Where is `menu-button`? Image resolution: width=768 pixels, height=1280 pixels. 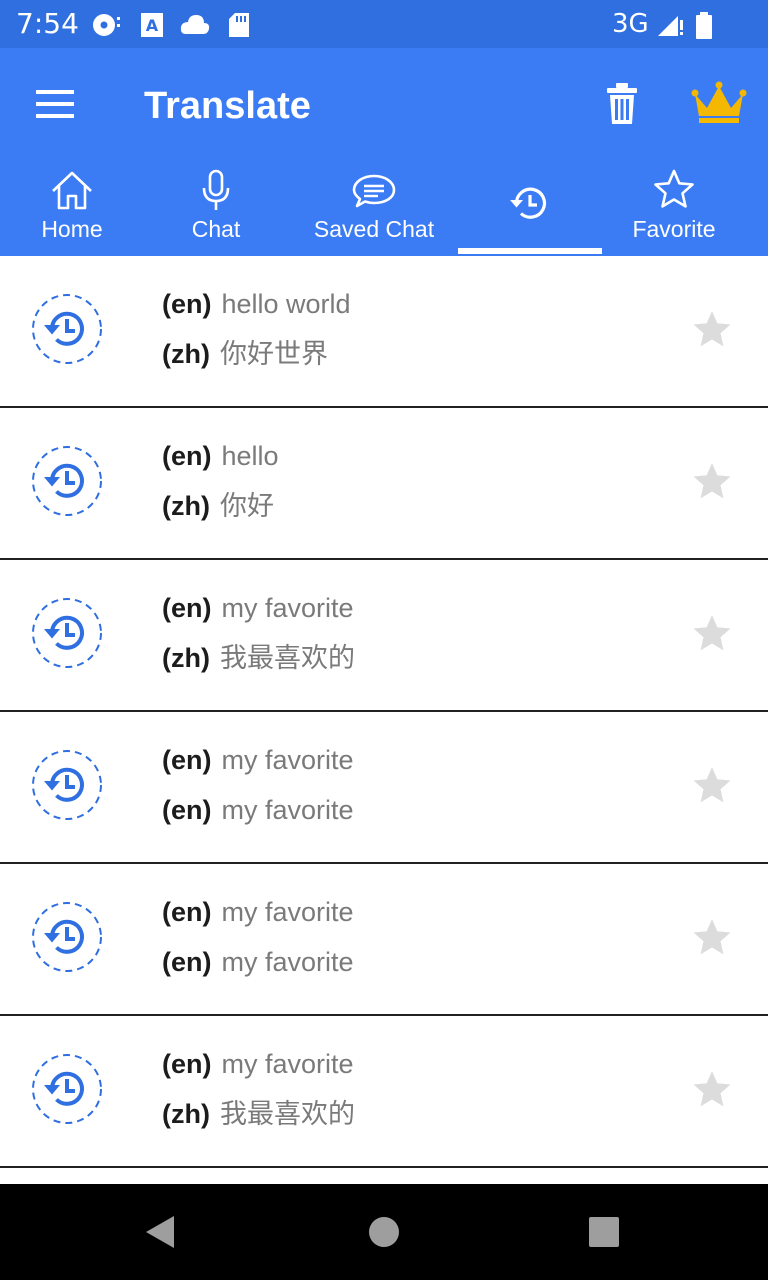
menu-button is located at coordinates (56, 104).